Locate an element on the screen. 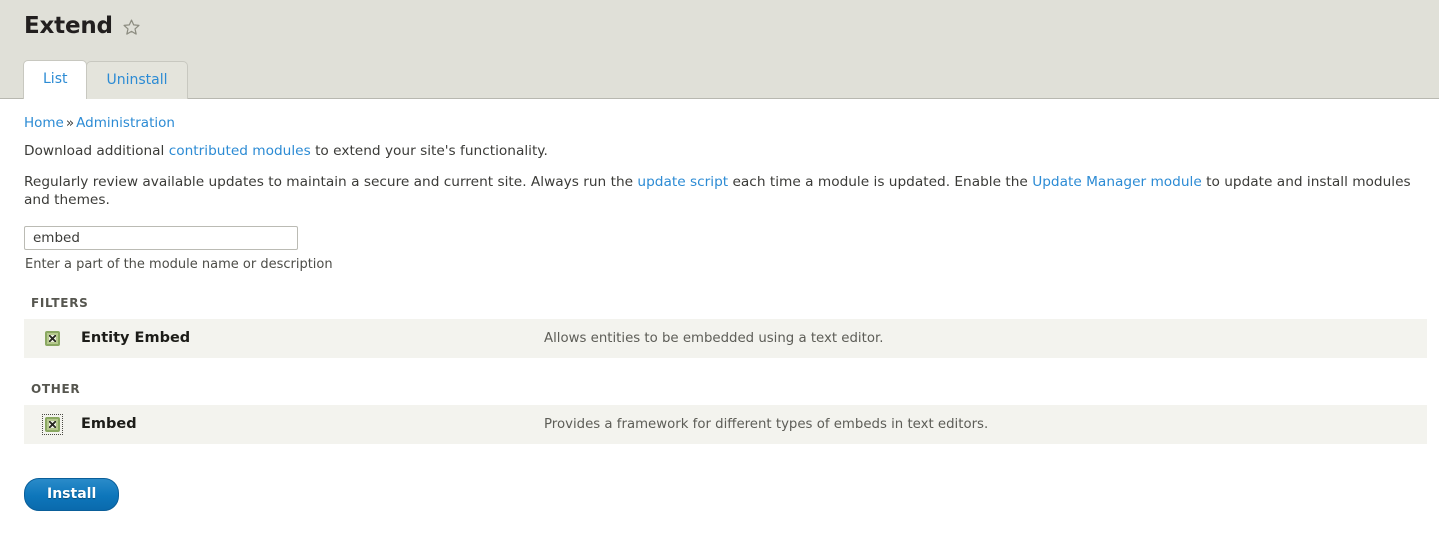 Image resolution: width=1439 pixels, height=539 pixels. intro-text-1b: to extend your site's functionality. is located at coordinates (429, 151).